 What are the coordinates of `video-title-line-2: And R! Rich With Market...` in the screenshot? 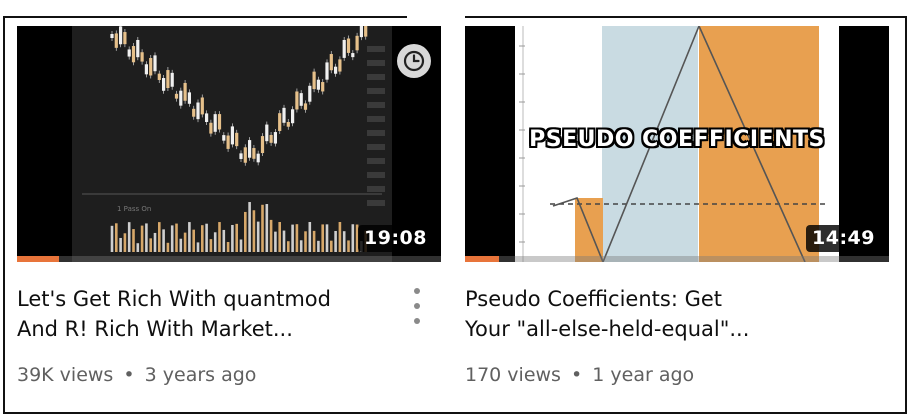 It's located at (211, 329).